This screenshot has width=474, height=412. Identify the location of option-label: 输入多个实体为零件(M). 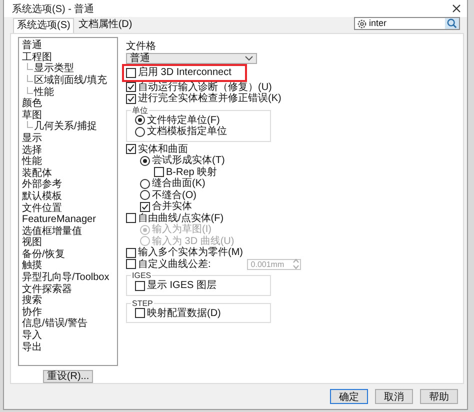
(190, 252).